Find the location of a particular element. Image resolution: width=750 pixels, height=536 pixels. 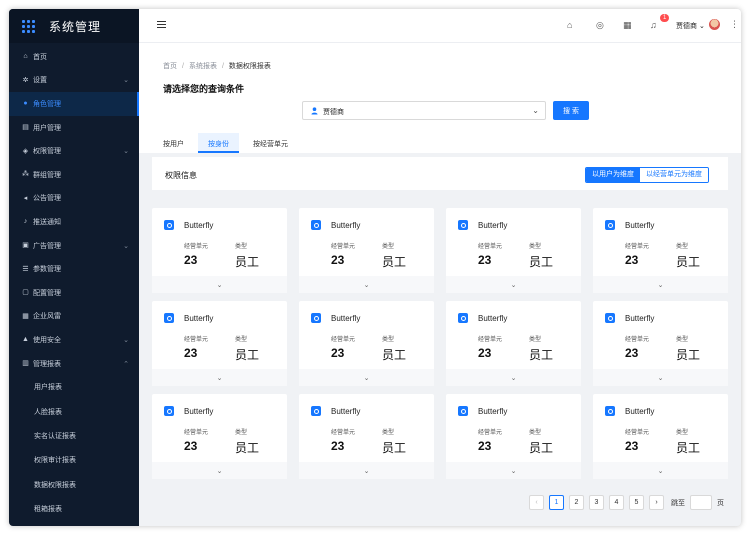

user-icon is located at coordinates (314, 111).